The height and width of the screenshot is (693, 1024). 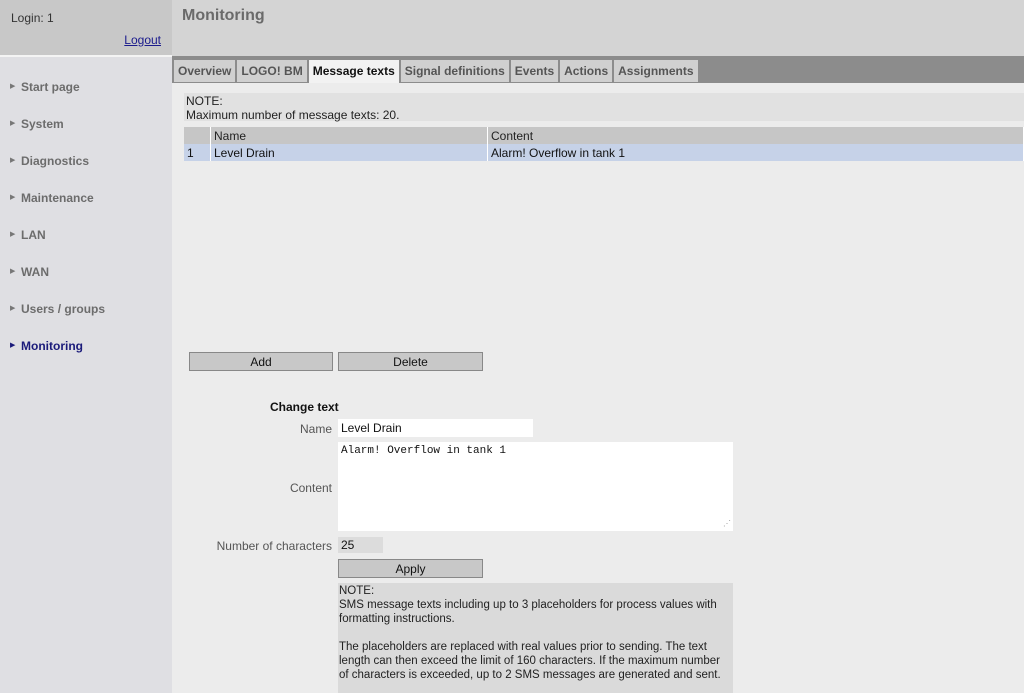 What do you see at coordinates (274, 546) in the screenshot?
I see `character-count-label: Number of characters` at bounding box center [274, 546].